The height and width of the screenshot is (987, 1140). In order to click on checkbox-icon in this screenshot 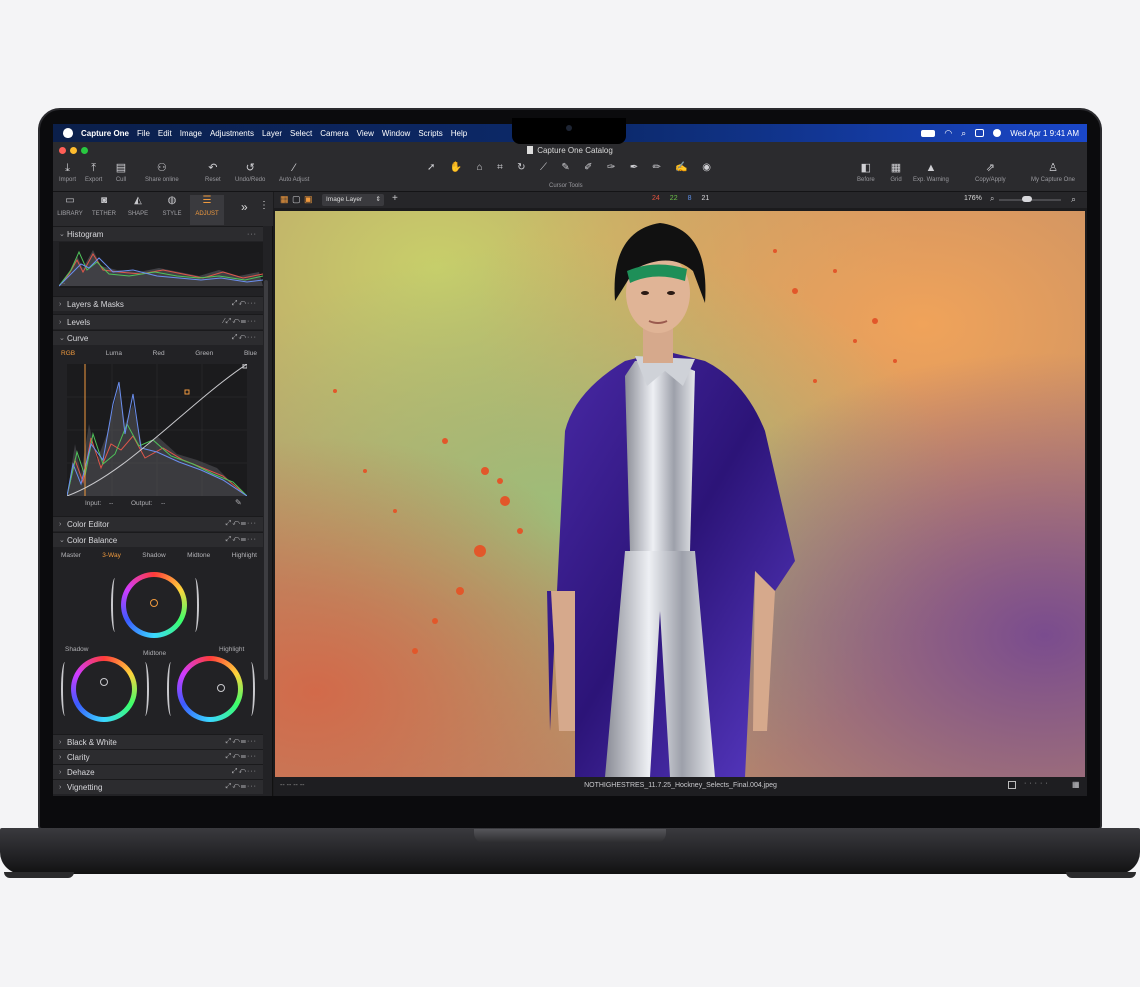, I will do `click(1012, 785)`.